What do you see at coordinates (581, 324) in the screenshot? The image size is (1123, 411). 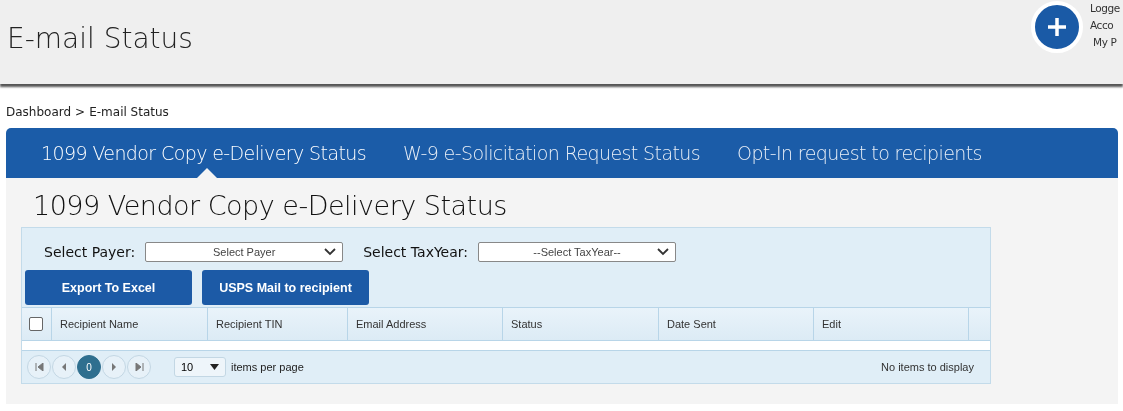 I see `column-header: Status` at bounding box center [581, 324].